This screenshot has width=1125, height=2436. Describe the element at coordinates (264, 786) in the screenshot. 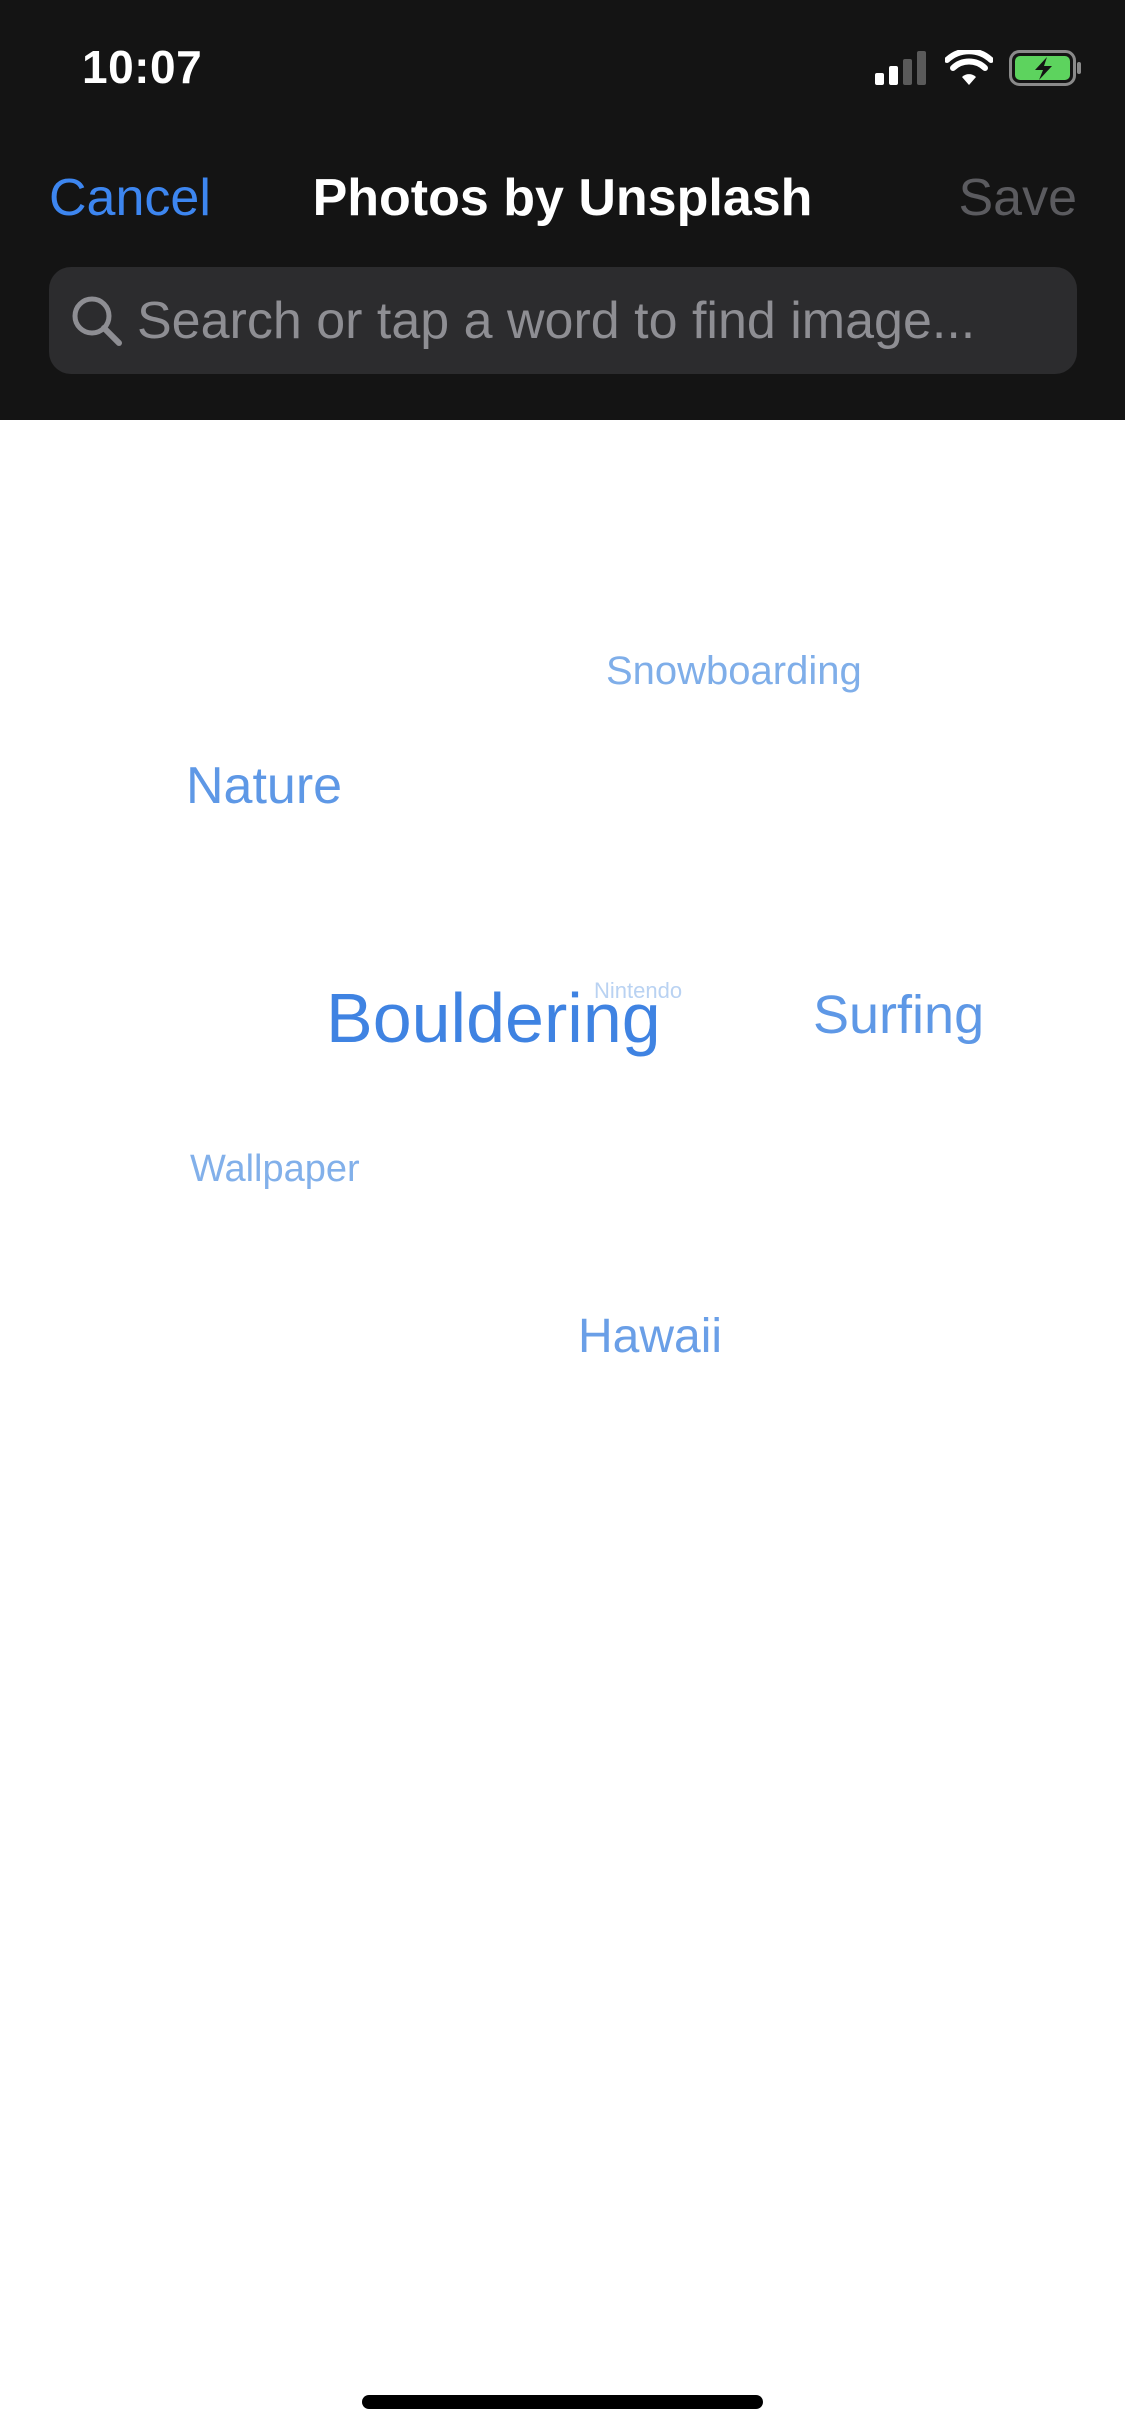

I see `suggestion-word-nature: Nature` at that location.